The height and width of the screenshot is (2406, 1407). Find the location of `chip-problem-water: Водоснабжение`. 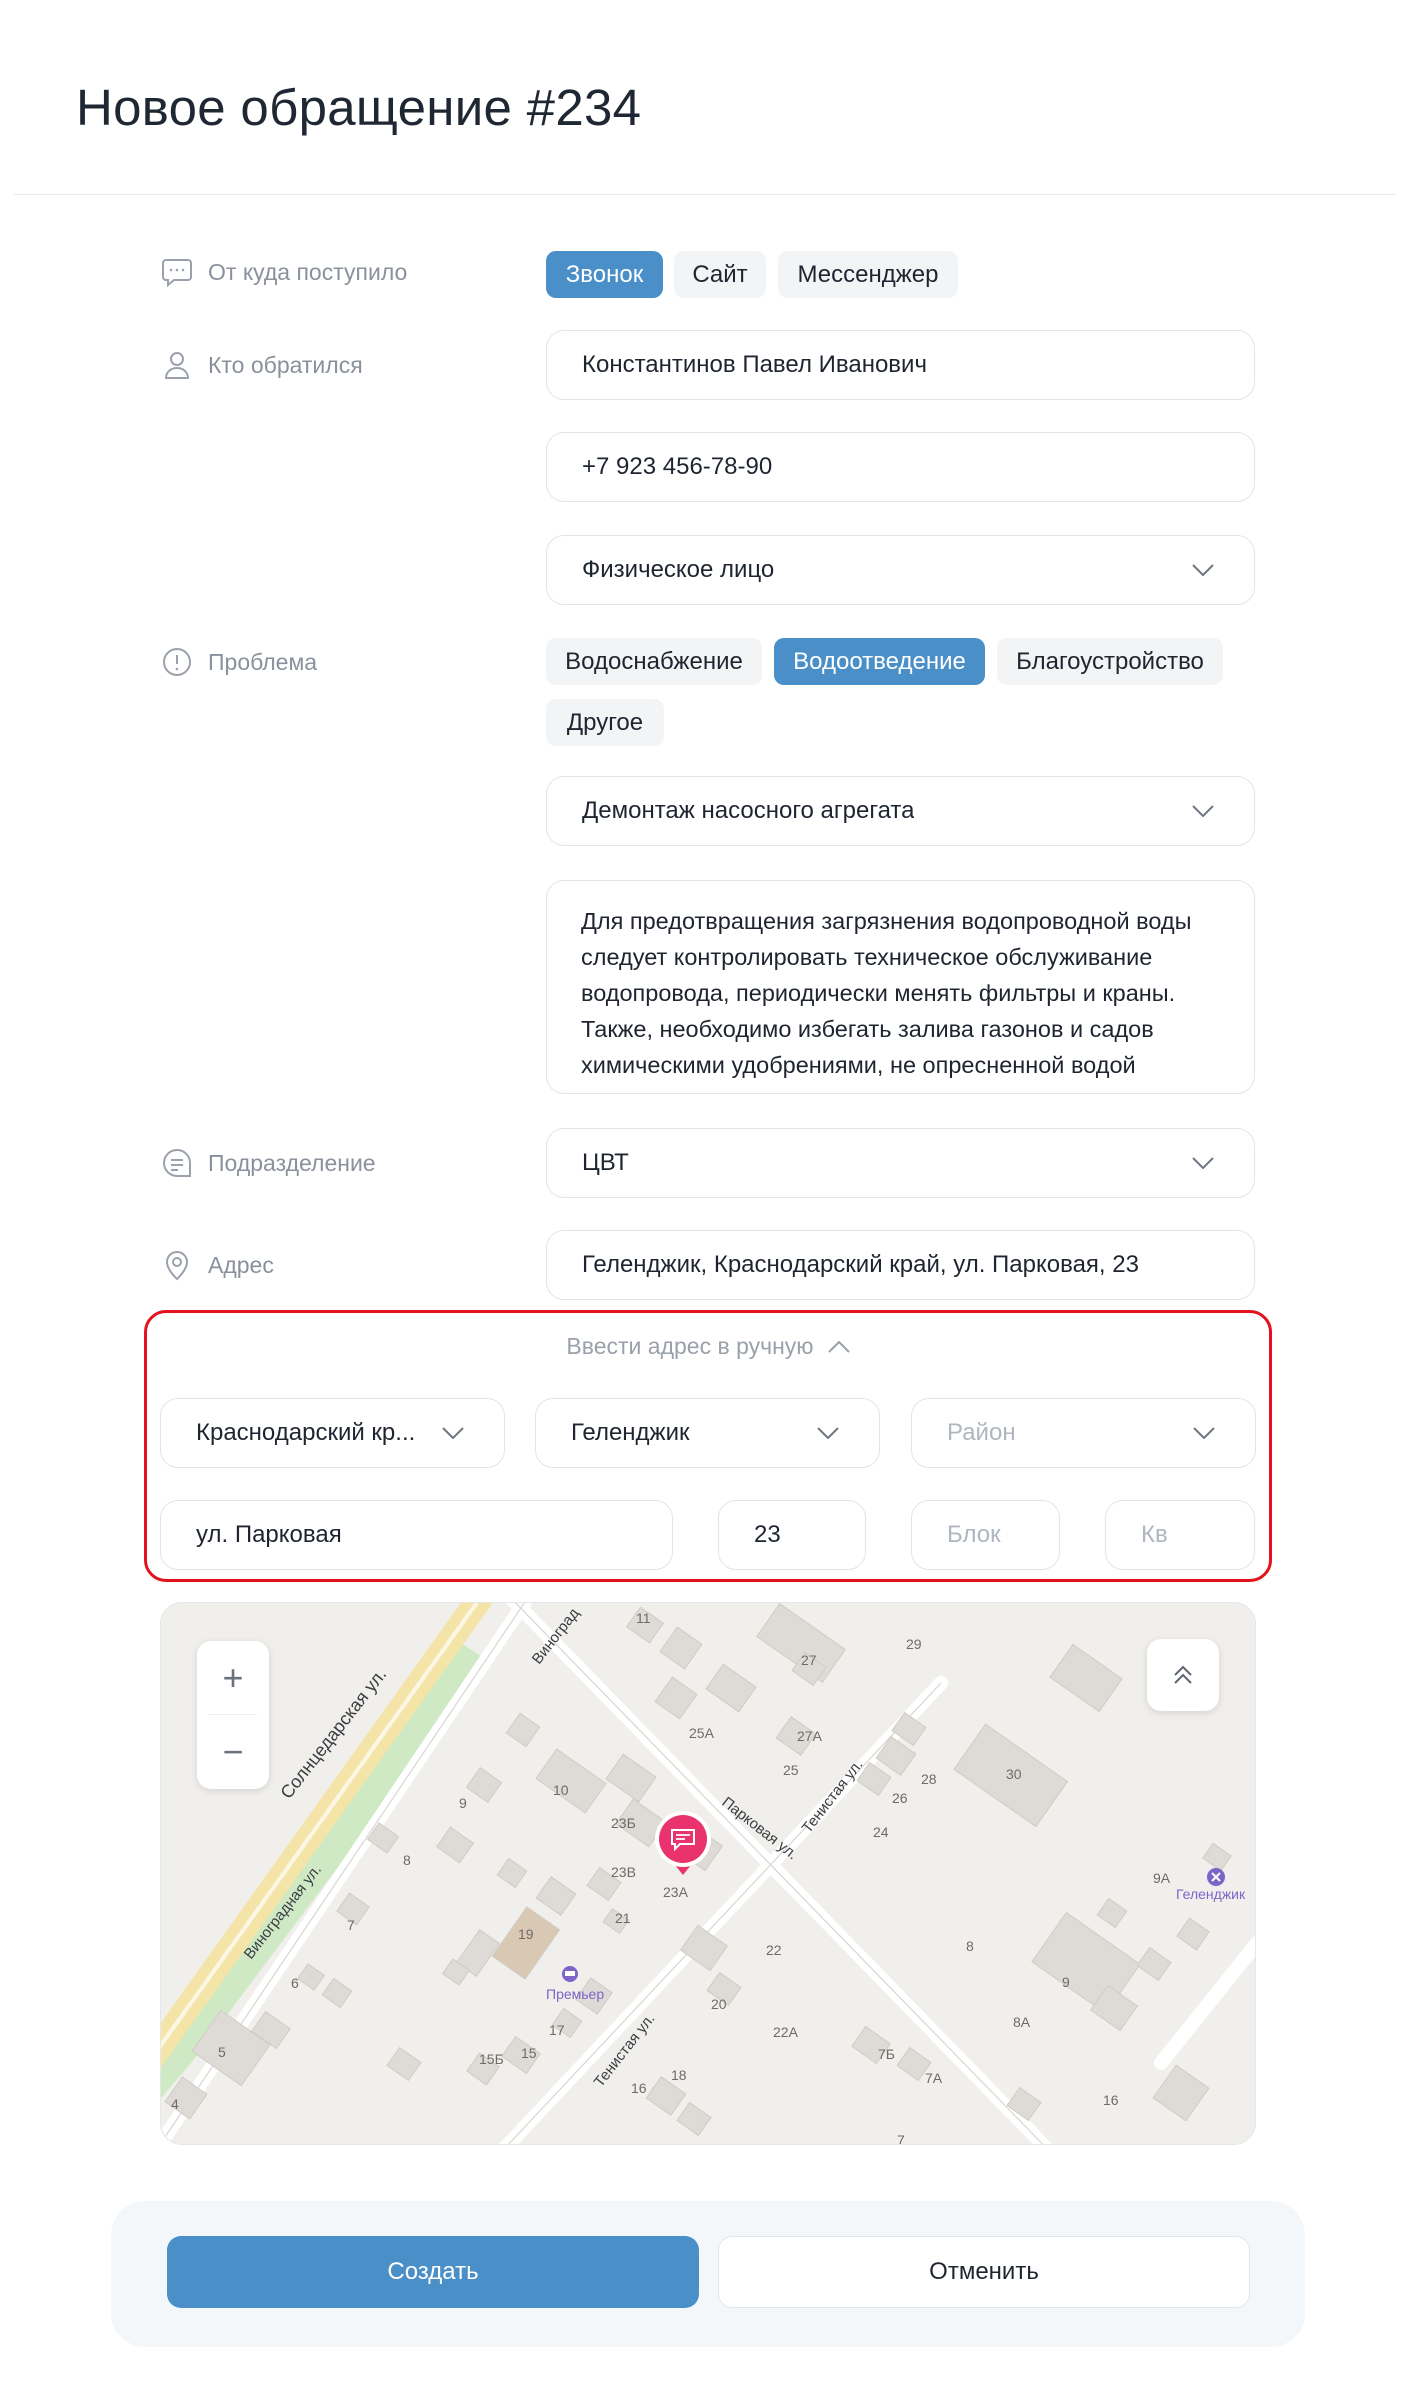

chip-problem-water: Водоснабжение is located at coordinates (654, 661).